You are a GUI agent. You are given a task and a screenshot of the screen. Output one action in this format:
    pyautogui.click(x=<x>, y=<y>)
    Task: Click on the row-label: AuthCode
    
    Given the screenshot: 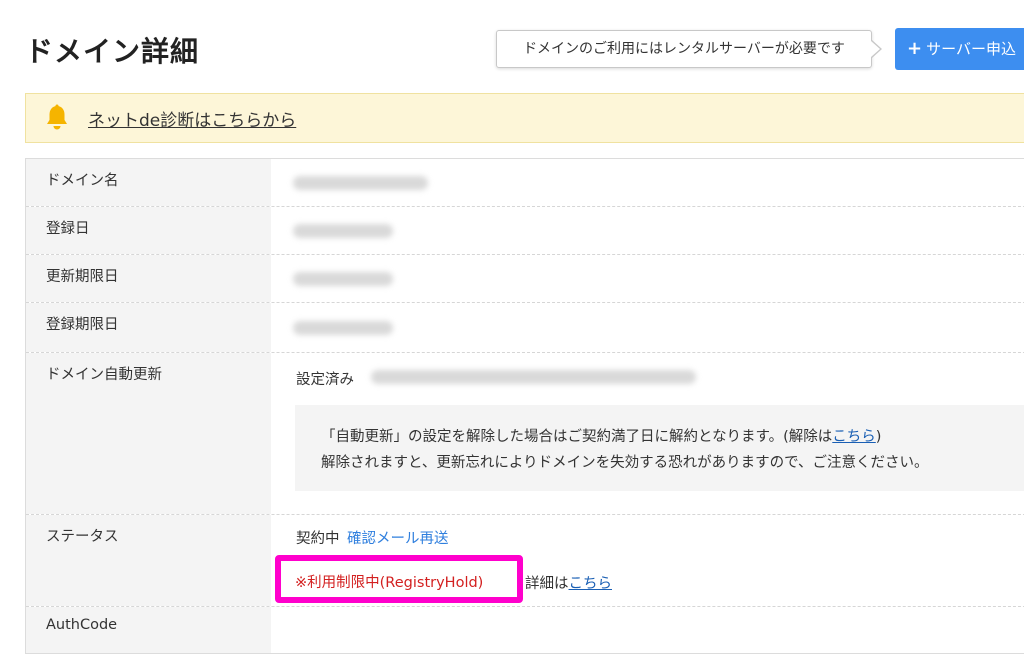 What is the action you would take?
    pyautogui.click(x=148, y=630)
    